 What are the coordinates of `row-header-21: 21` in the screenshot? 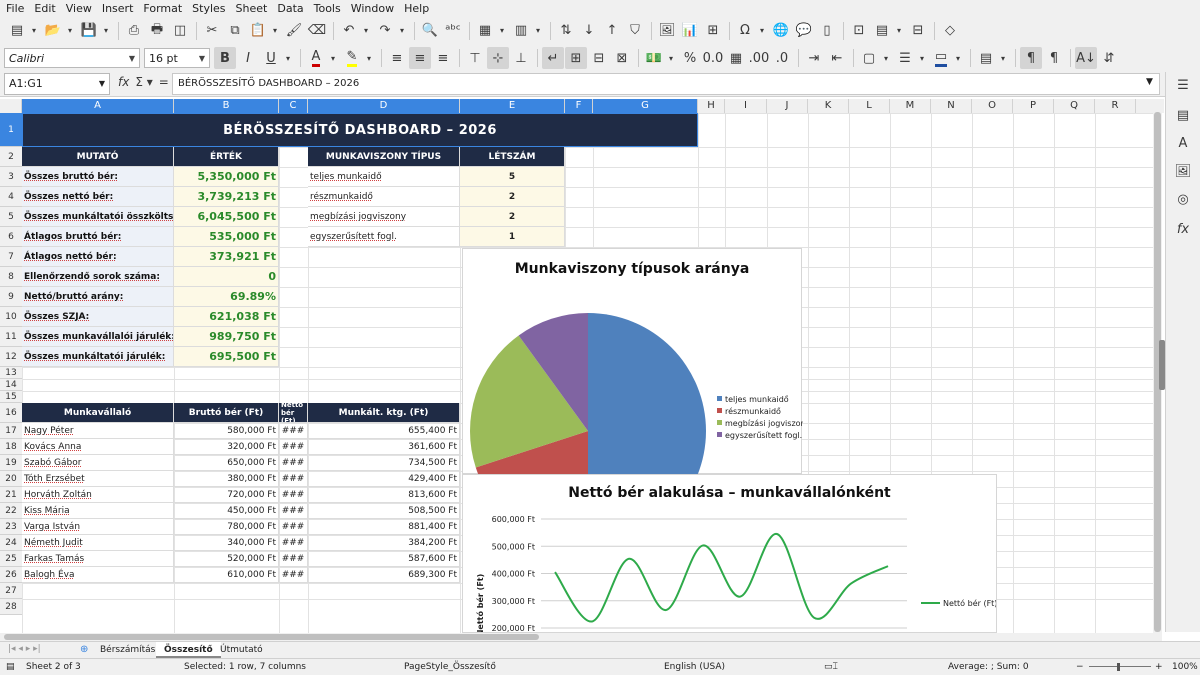 It's located at (11, 495).